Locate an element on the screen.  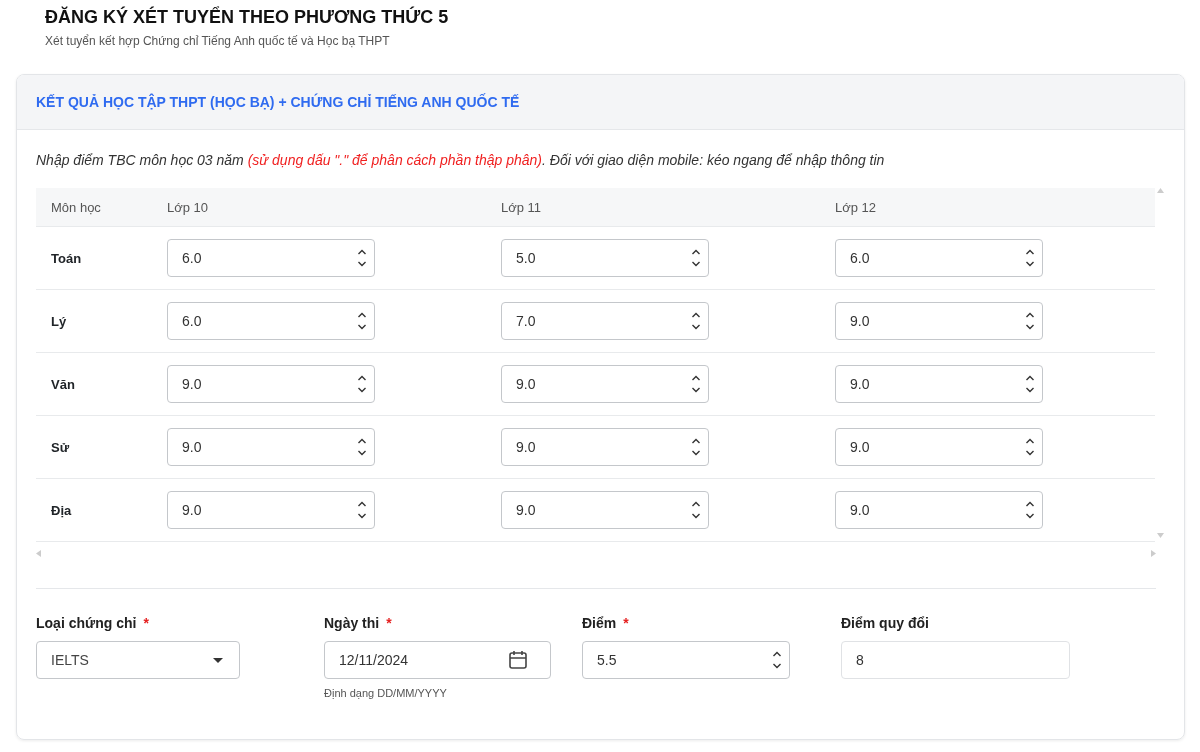
page-title: ĐĂNG KÝ XÉT TUYỂN THEO PHƯƠNG THỨC 5 is located at coordinates (247, 17).